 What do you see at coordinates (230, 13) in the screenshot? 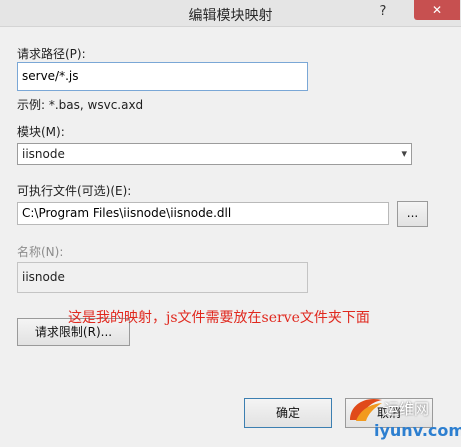
I see `title-bar: 编辑模块映射 ? ✕` at bounding box center [230, 13].